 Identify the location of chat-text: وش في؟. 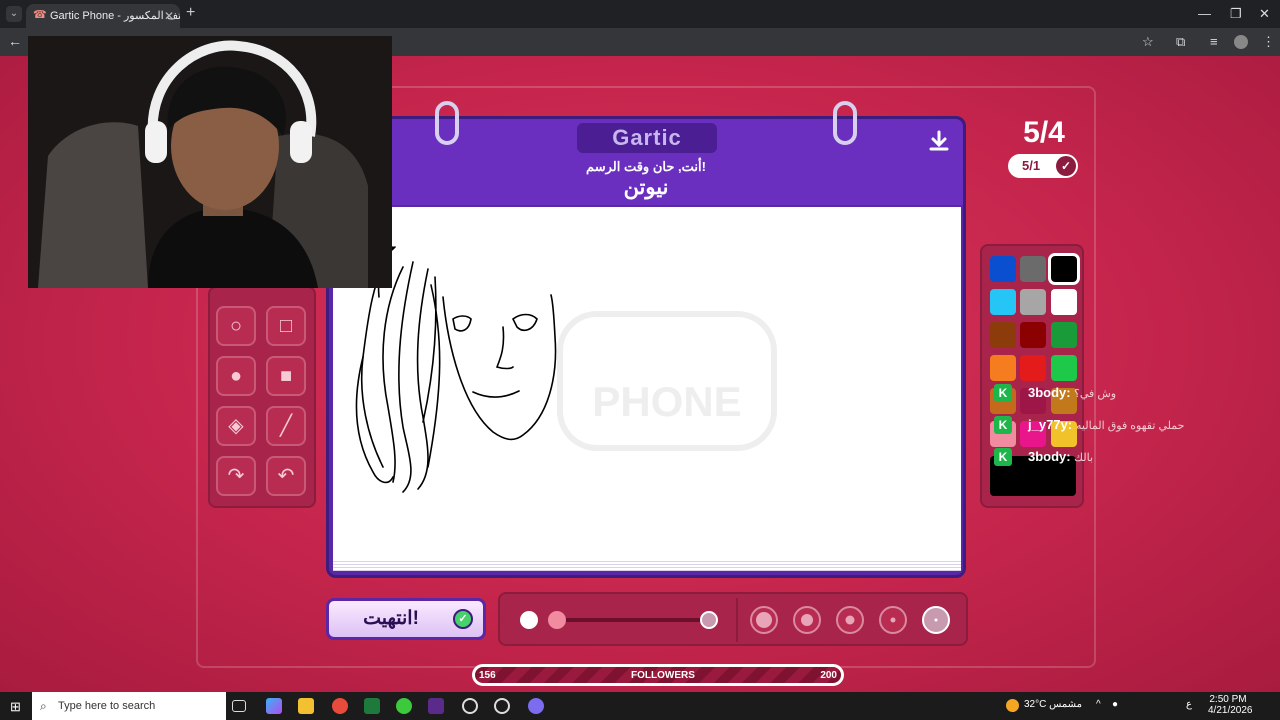
(1095, 394).